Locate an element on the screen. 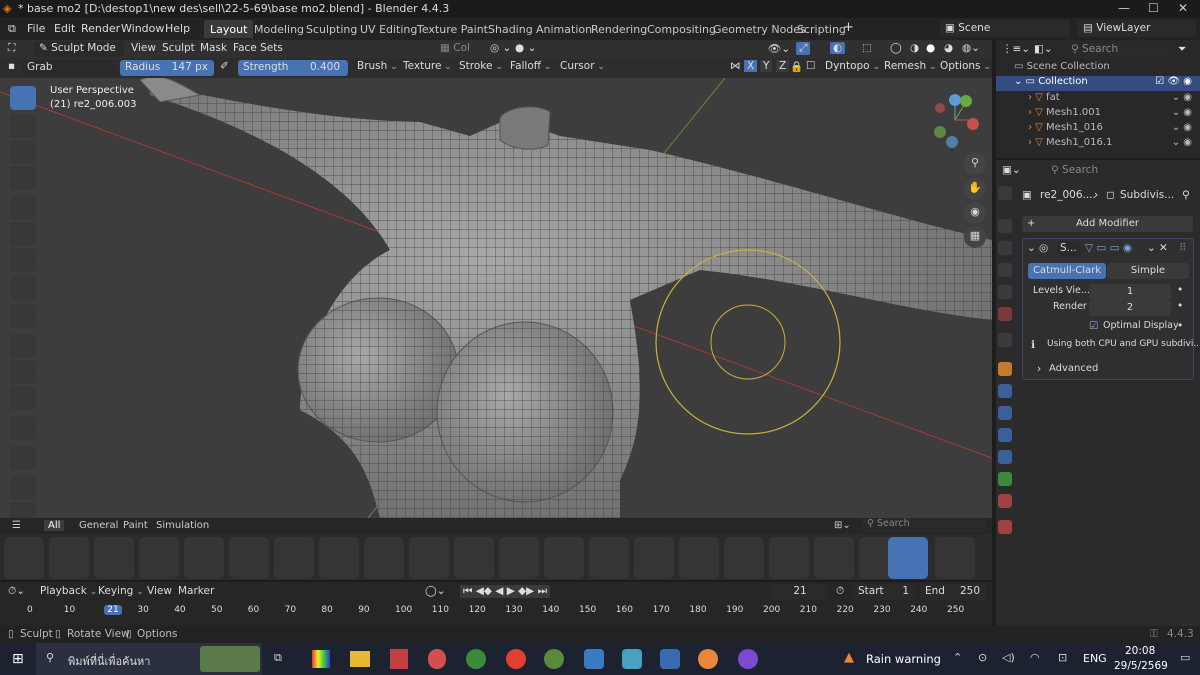 This screenshot has width=1200, height=675. symmetry-lock-icon: 🔒 is located at coordinates (796, 66).